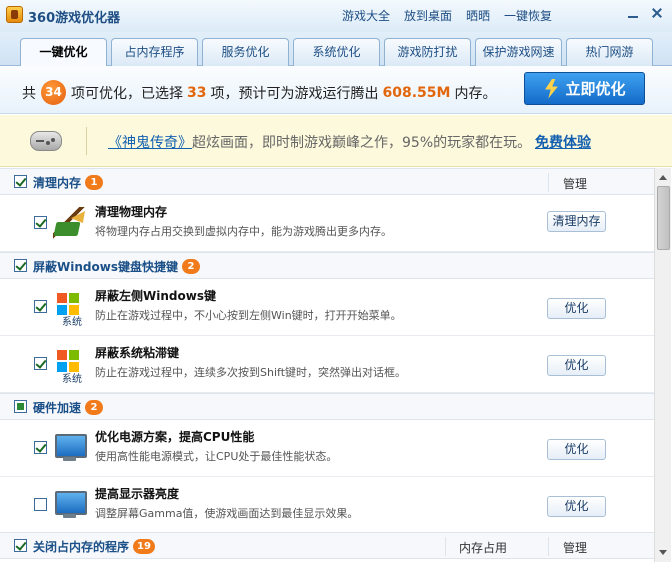  I want to click on summary-part3: 内存。, so click(475, 93).